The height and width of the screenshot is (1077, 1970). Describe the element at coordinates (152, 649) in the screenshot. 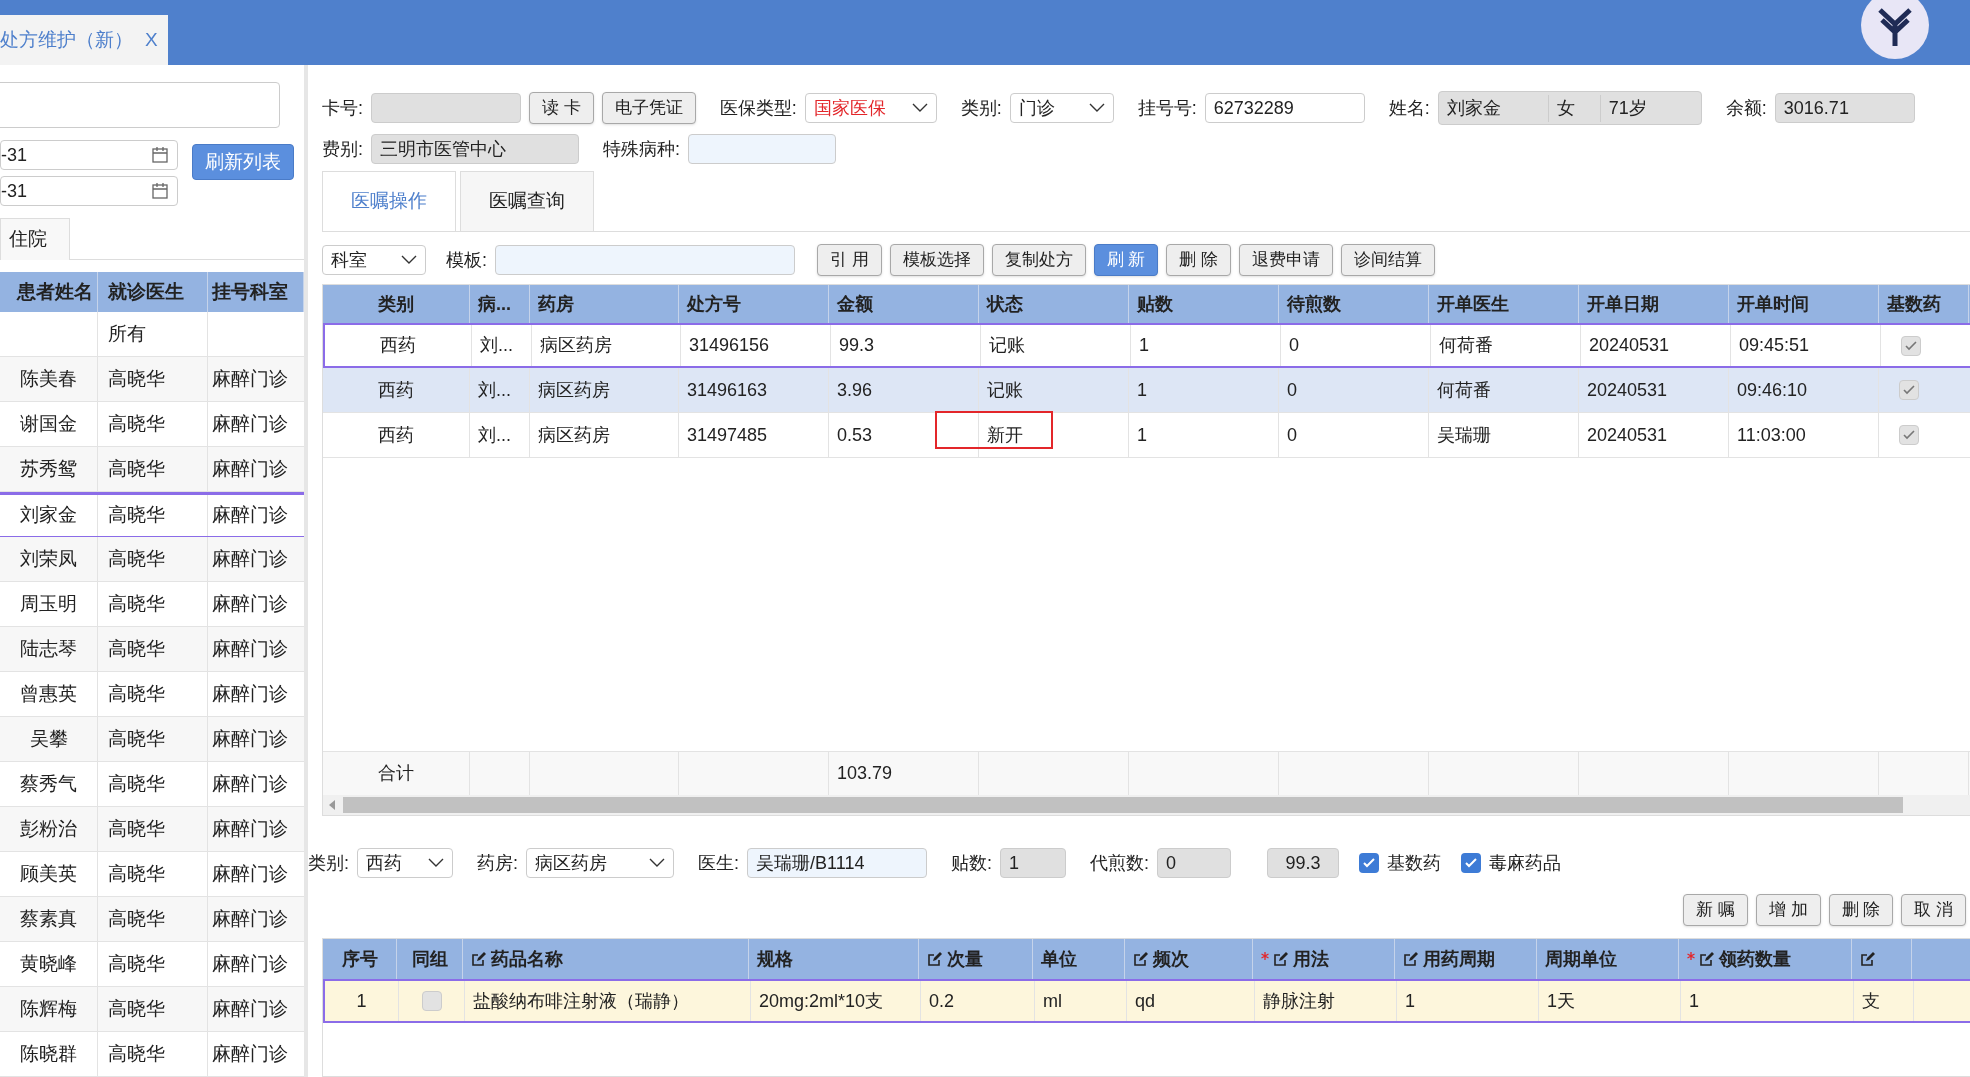

I see `patient-row: 陆志琴 高晓华 麻醉门诊` at that location.